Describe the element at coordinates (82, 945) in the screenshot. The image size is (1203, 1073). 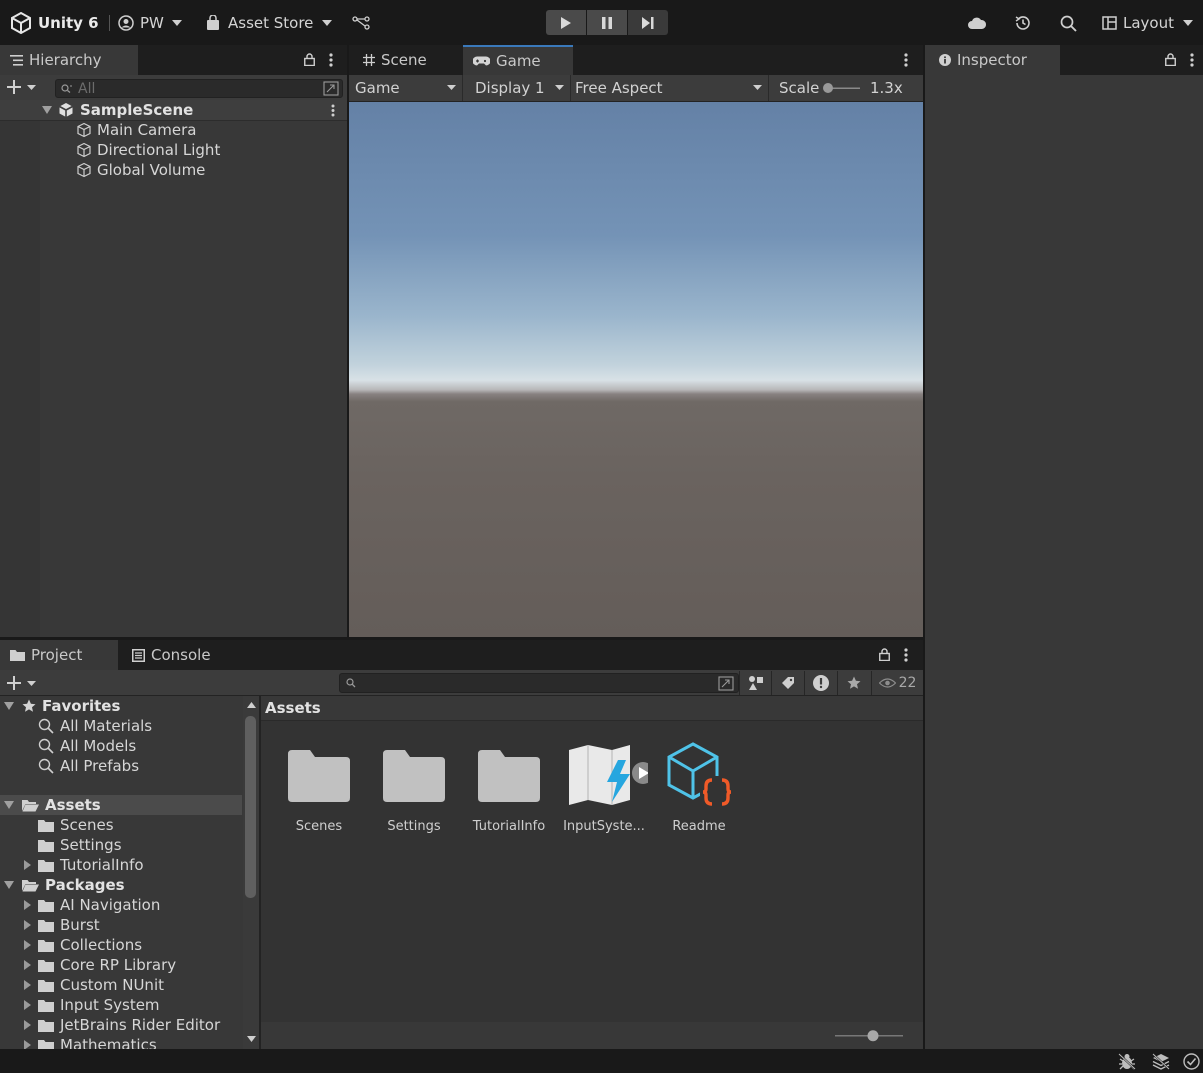
I see `tree-item-package: Collections` at that location.